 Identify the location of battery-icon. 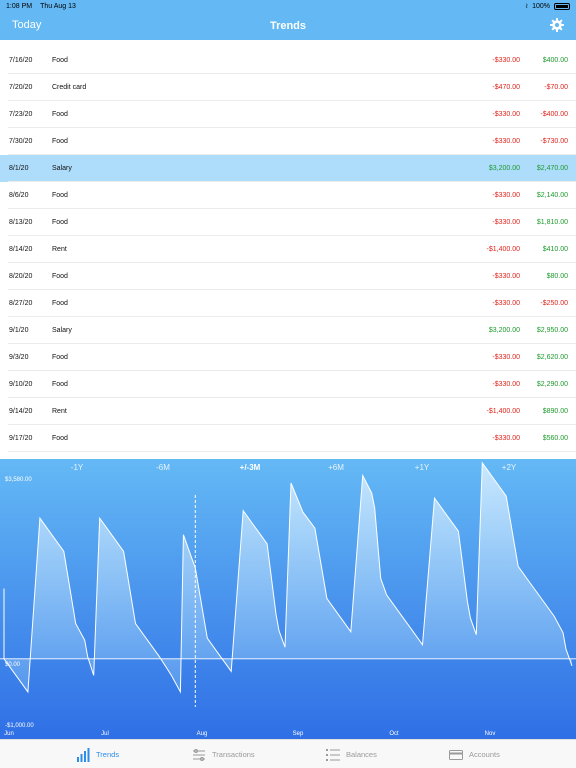
(562, 6).